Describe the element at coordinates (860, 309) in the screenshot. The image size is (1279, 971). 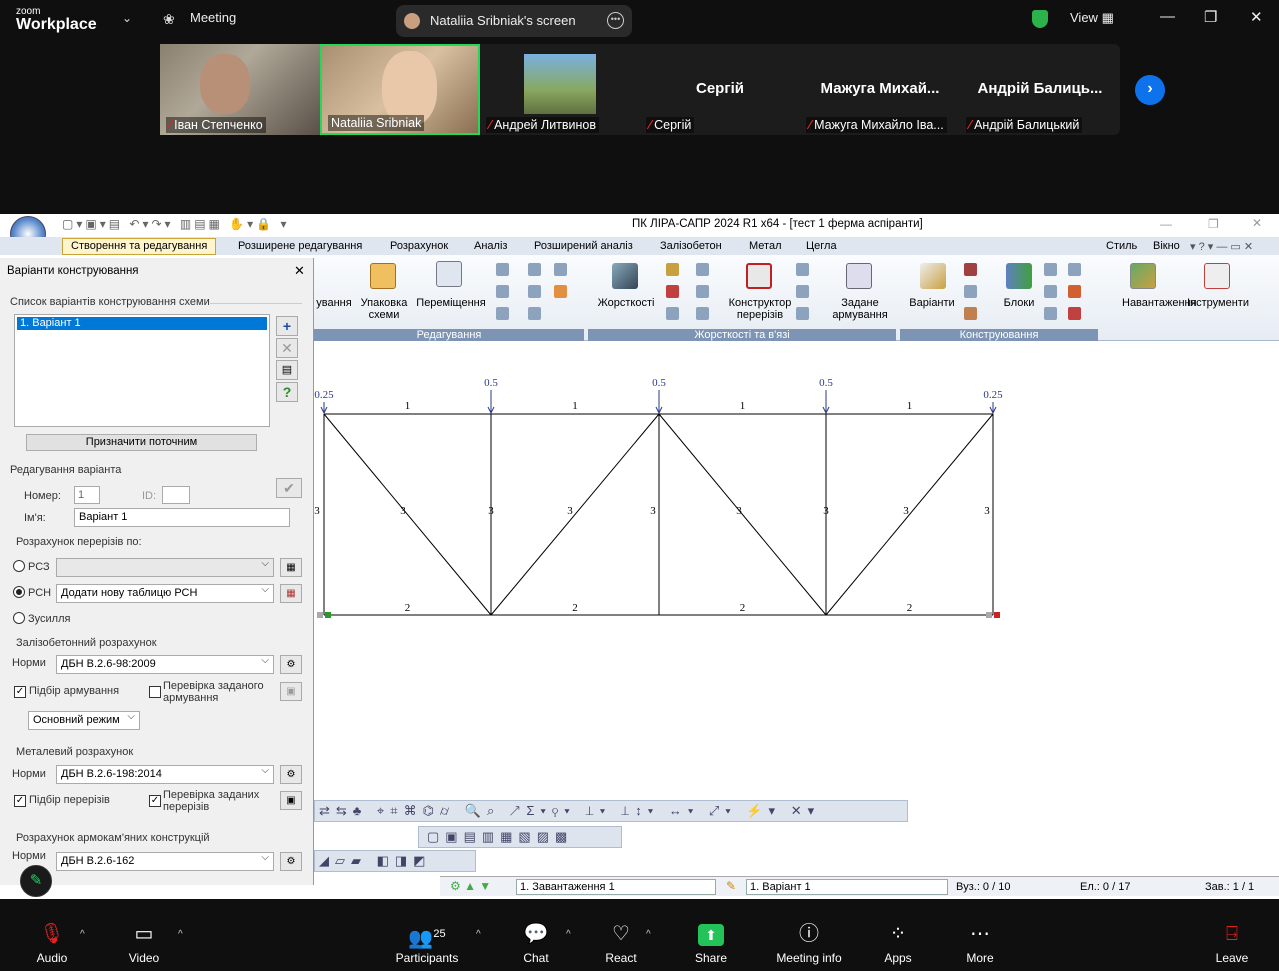
I see `ribbon-btn-given-reinforcement: Задане армування` at that location.